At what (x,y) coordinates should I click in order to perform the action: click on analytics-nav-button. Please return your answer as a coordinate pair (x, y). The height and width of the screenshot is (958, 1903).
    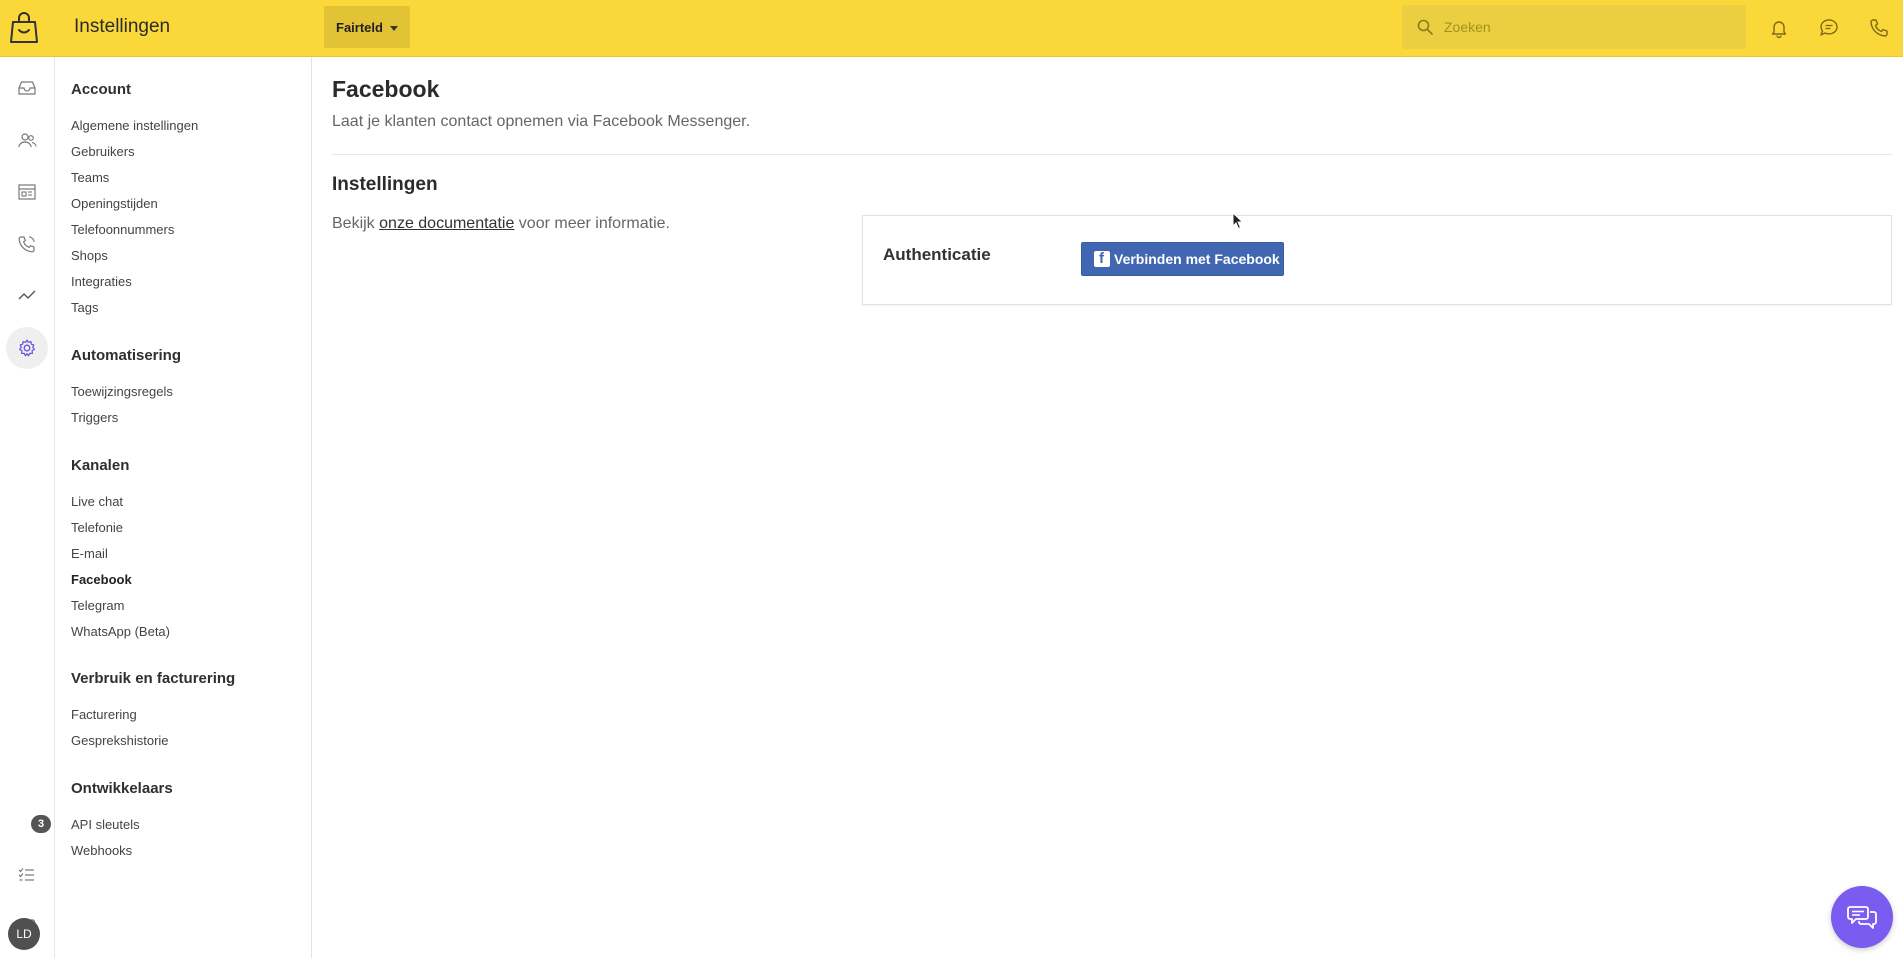
    Looking at the image, I should click on (27, 296).